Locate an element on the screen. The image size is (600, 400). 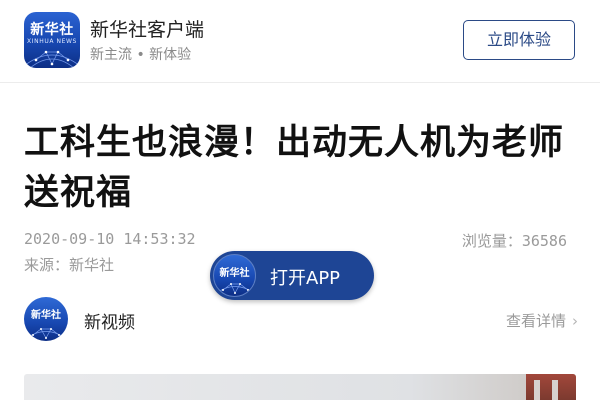
avatar-text: 新华社 is located at coordinates (46, 315).